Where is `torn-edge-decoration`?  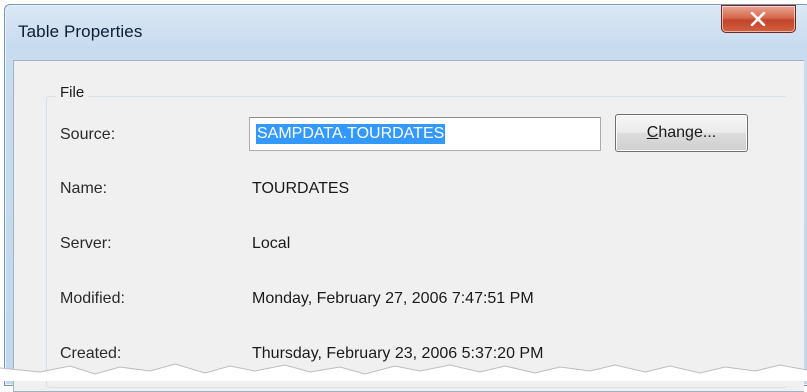
torn-edge-decoration is located at coordinates (403, 372).